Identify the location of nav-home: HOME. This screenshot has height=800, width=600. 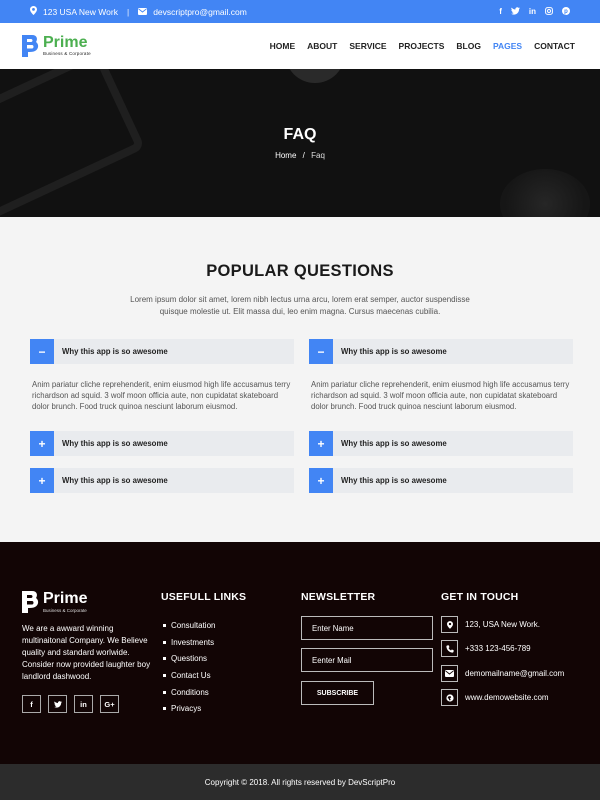
(283, 46).